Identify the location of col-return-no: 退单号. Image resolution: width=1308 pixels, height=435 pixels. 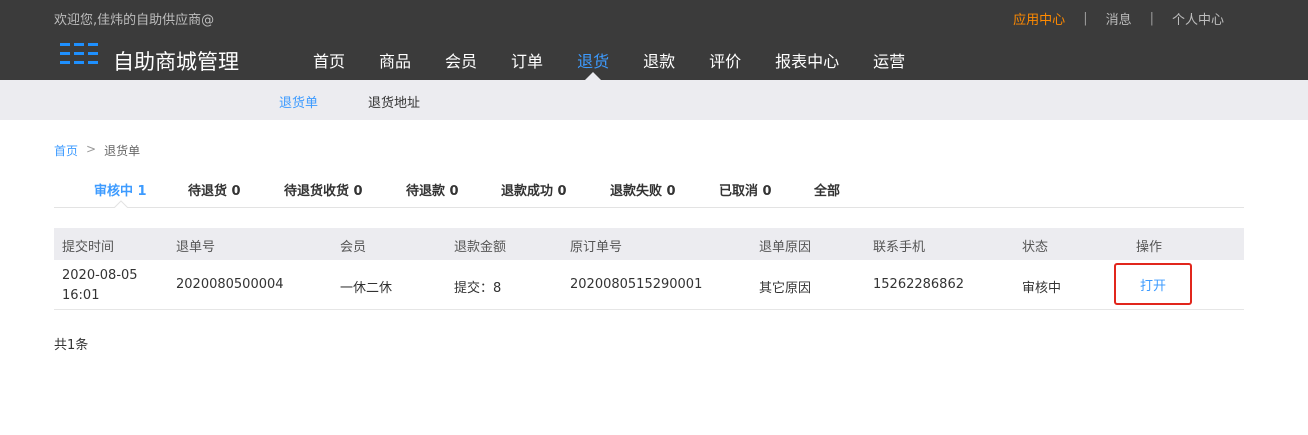
(196, 247).